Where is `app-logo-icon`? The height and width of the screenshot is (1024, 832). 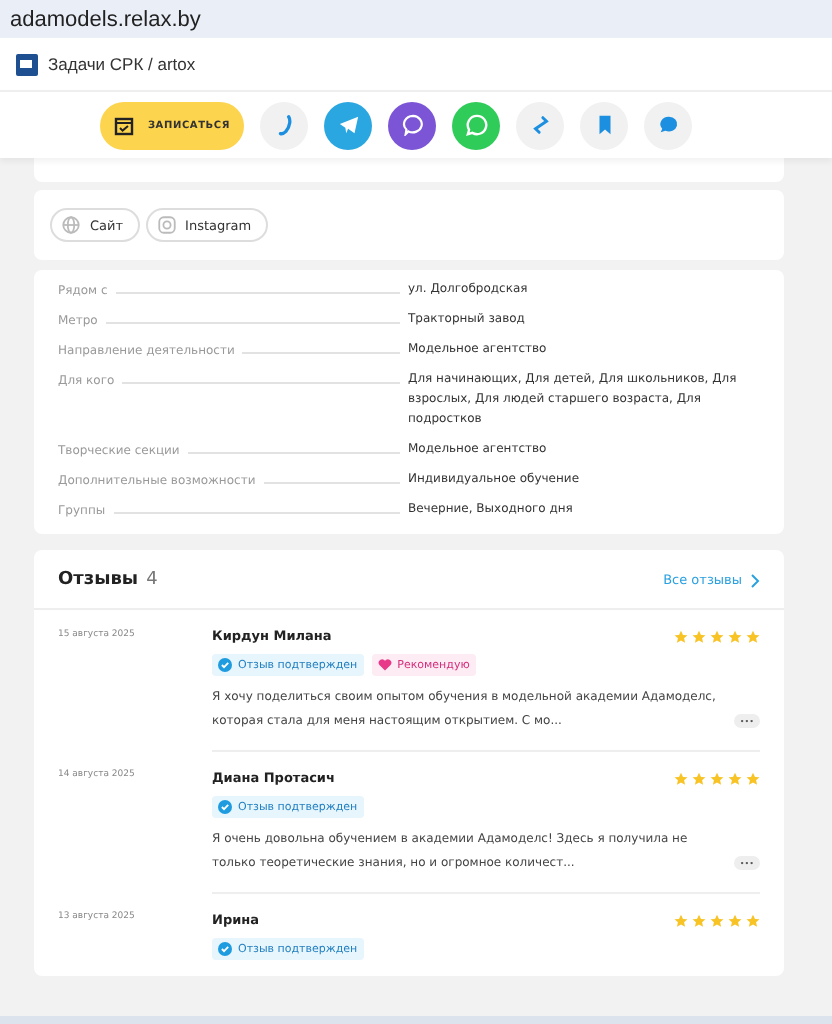
app-logo-icon is located at coordinates (27, 64).